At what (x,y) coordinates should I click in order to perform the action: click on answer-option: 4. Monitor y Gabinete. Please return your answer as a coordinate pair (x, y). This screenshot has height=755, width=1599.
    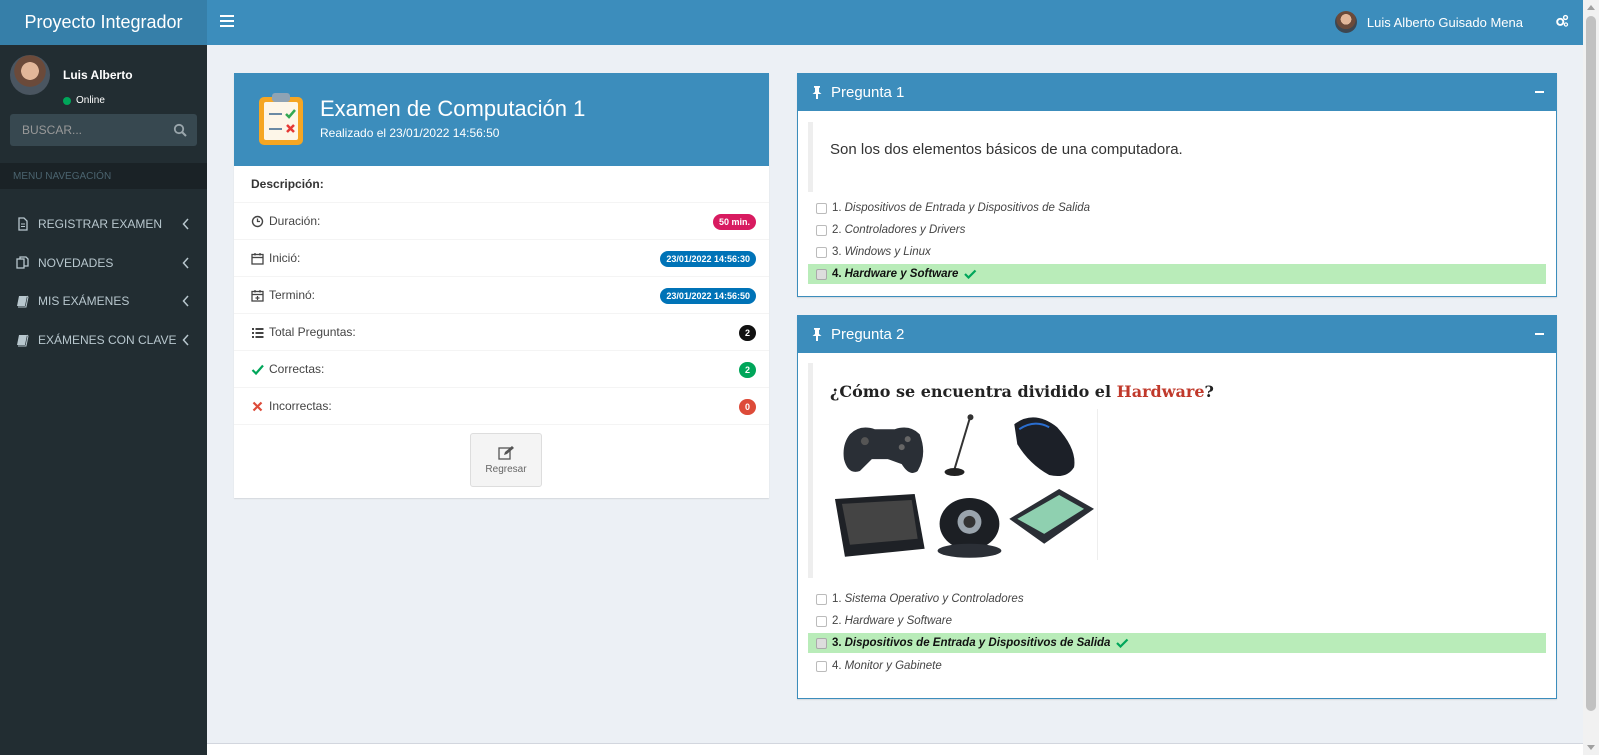
    Looking at the image, I should click on (1177, 666).